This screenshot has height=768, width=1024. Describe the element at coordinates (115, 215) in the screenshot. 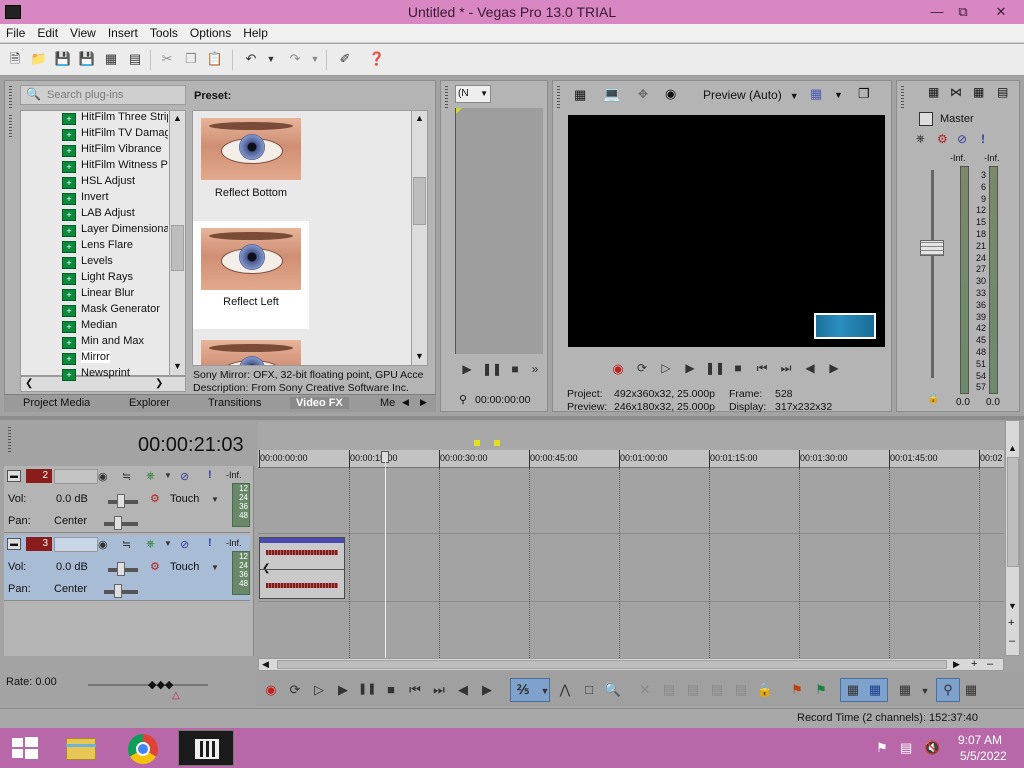

I see `plugin-item: + LAB Adjust` at that location.